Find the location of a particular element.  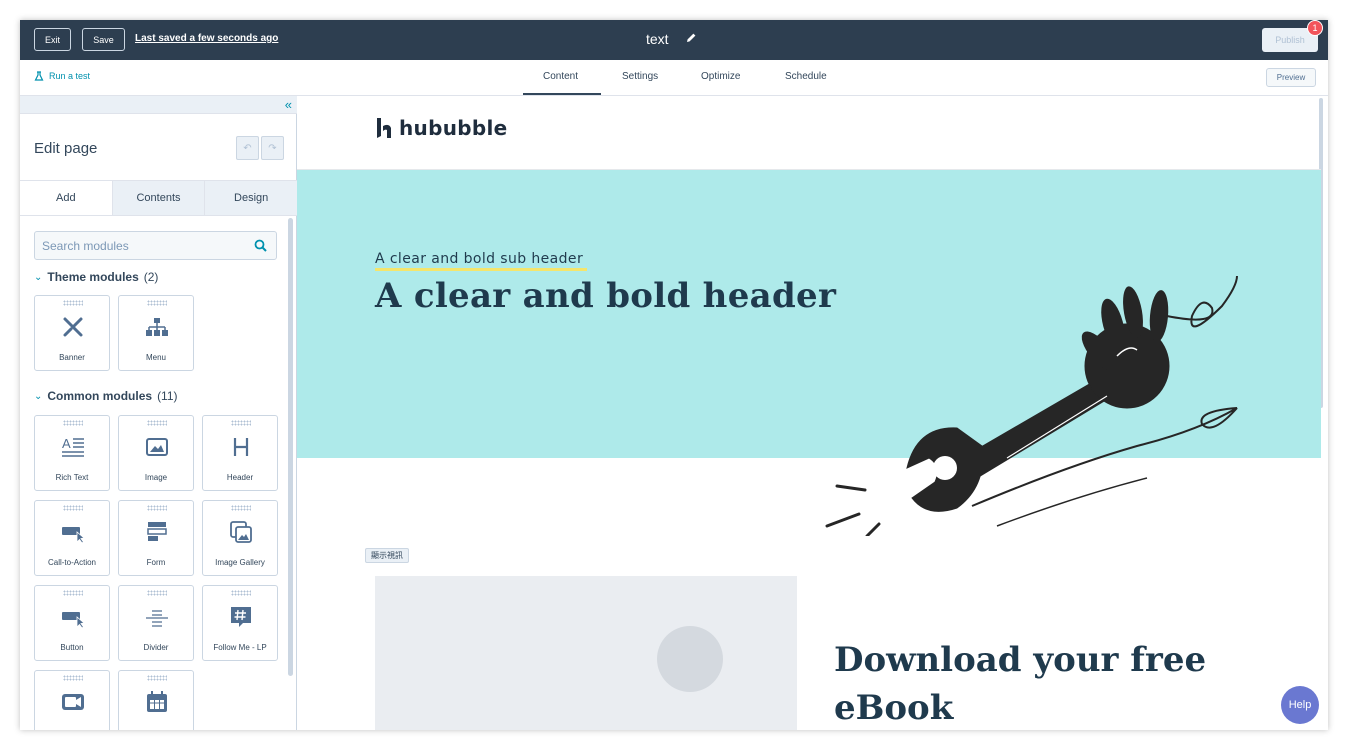

video-icon is located at coordinates (73, 702).